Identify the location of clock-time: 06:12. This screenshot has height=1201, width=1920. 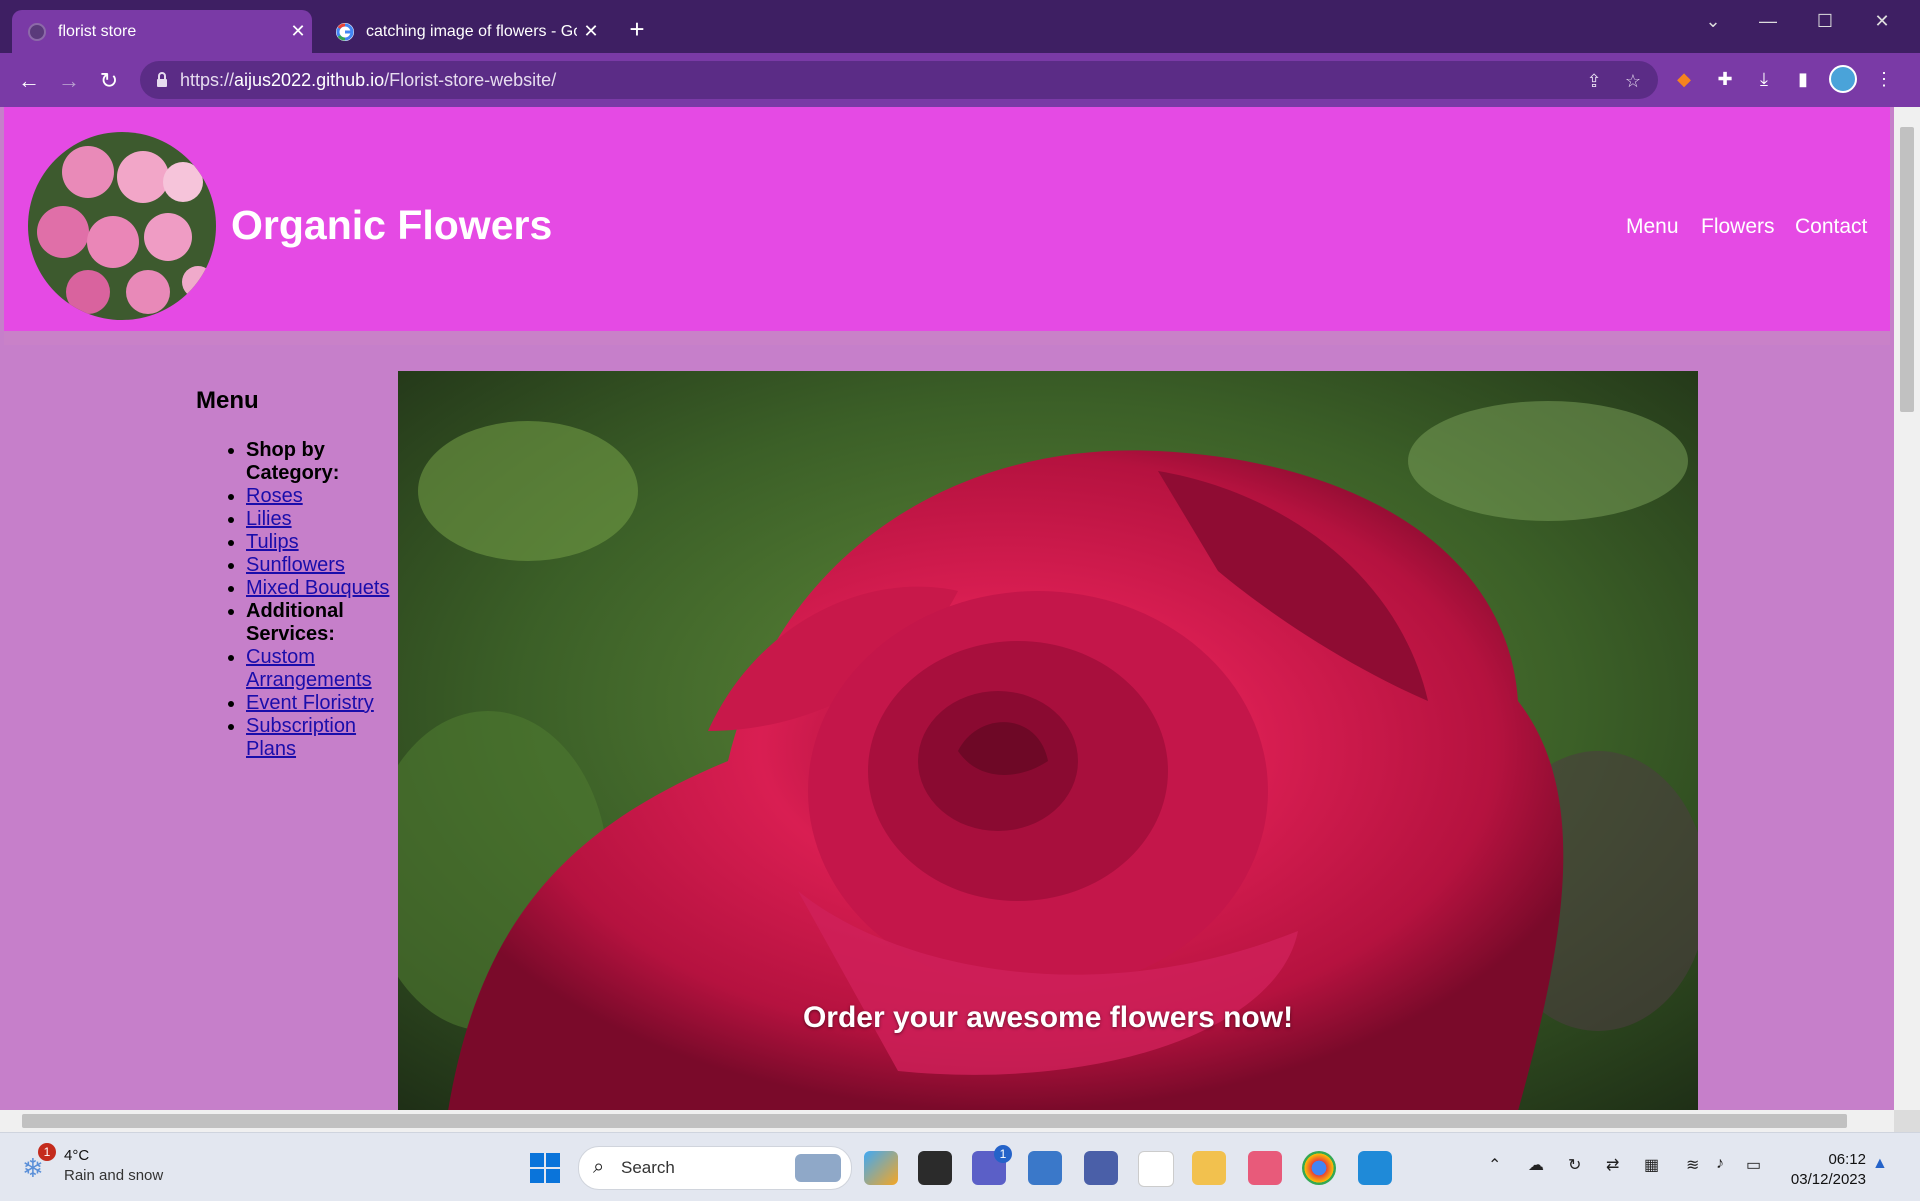
(1847, 1159).